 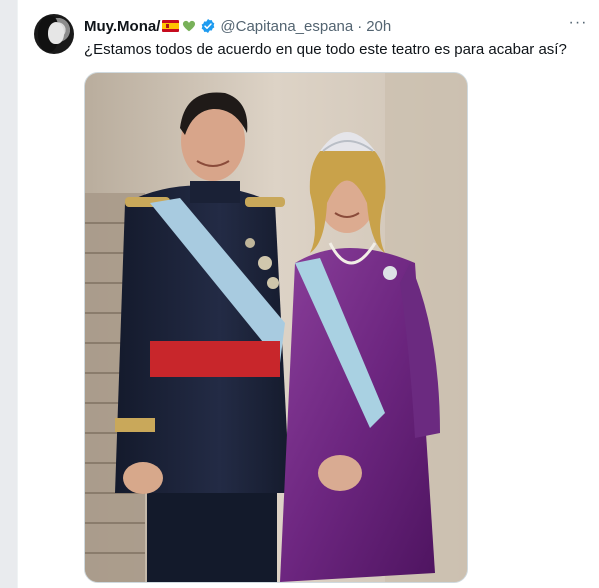 I want to click on user-handle: @Capitana_espana, so click(x=286, y=26).